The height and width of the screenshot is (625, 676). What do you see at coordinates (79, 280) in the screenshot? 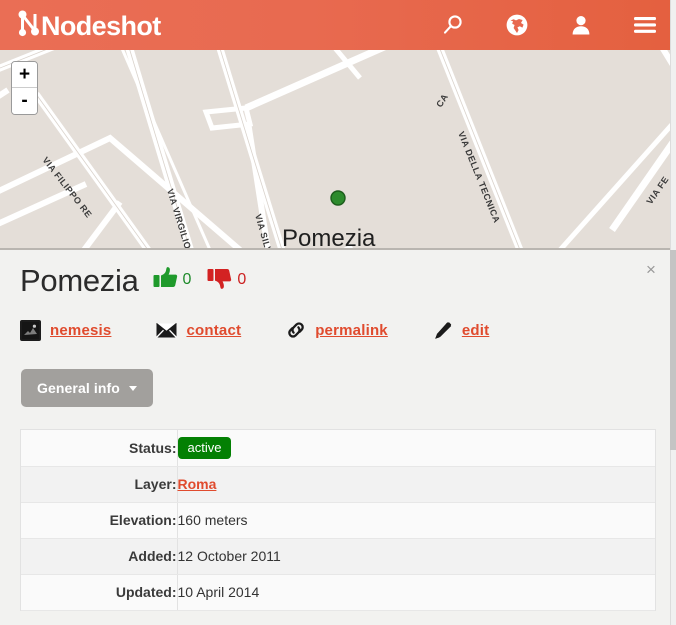
I see `page-title: Pomezia` at bounding box center [79, 280].